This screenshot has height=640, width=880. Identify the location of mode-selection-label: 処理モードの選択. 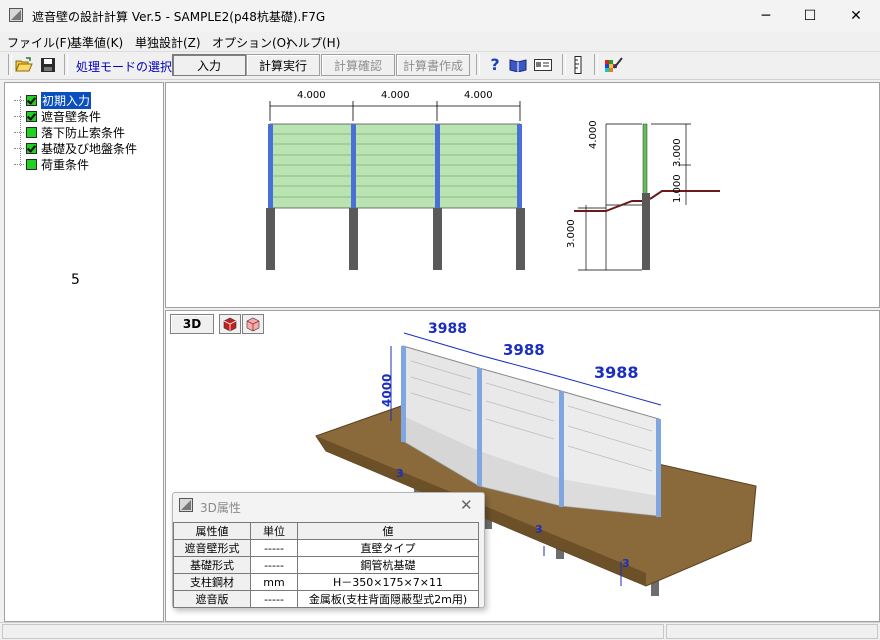
(124, 67).